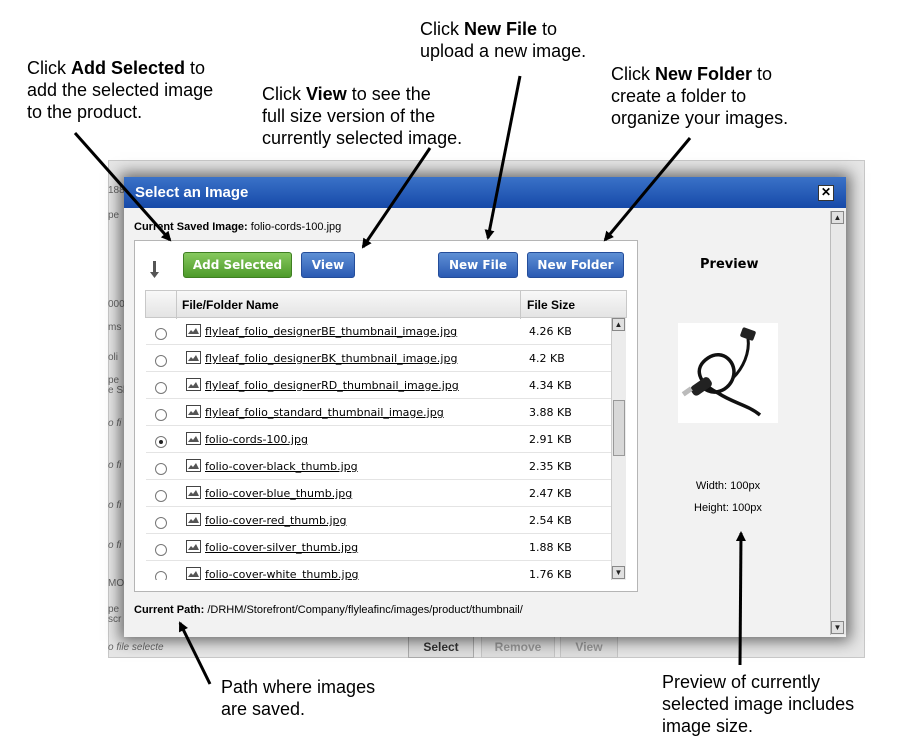 This screenshot has width=898, height=748. What do you see at coordinates (478, 265) in the screenshot?
I see `new-file-button: New File` at bounding box center [478, 265].